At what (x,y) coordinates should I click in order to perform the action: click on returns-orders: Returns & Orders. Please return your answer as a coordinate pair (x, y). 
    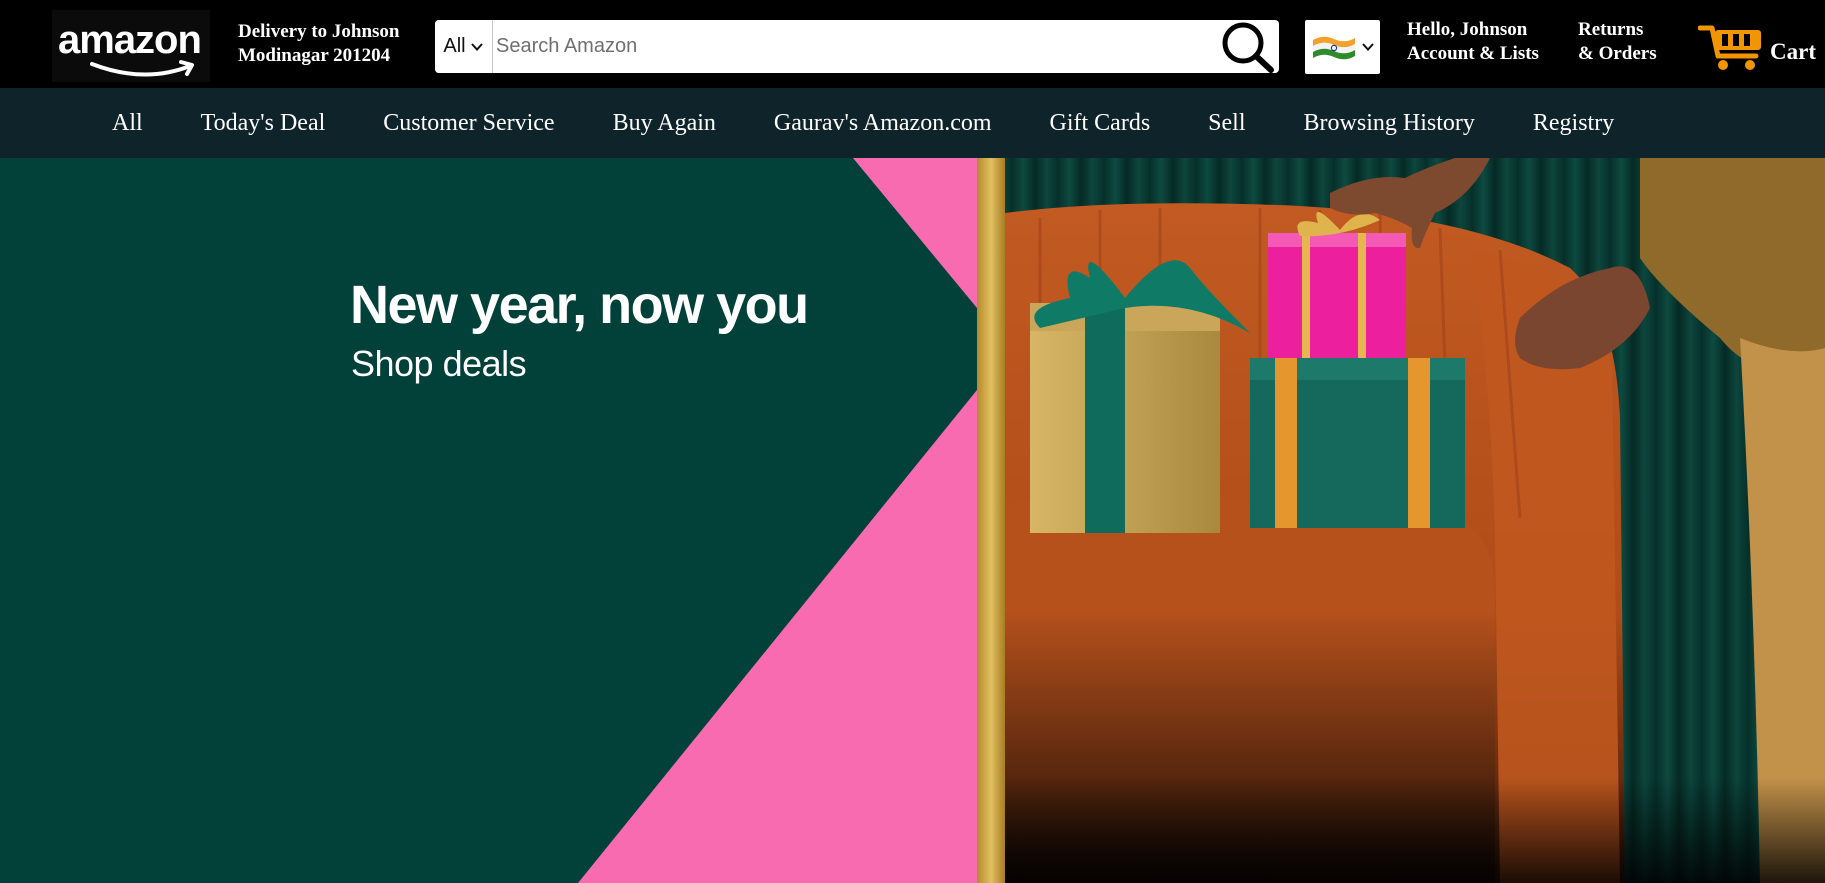
    Looking at the image, I should click on (1617, 42).